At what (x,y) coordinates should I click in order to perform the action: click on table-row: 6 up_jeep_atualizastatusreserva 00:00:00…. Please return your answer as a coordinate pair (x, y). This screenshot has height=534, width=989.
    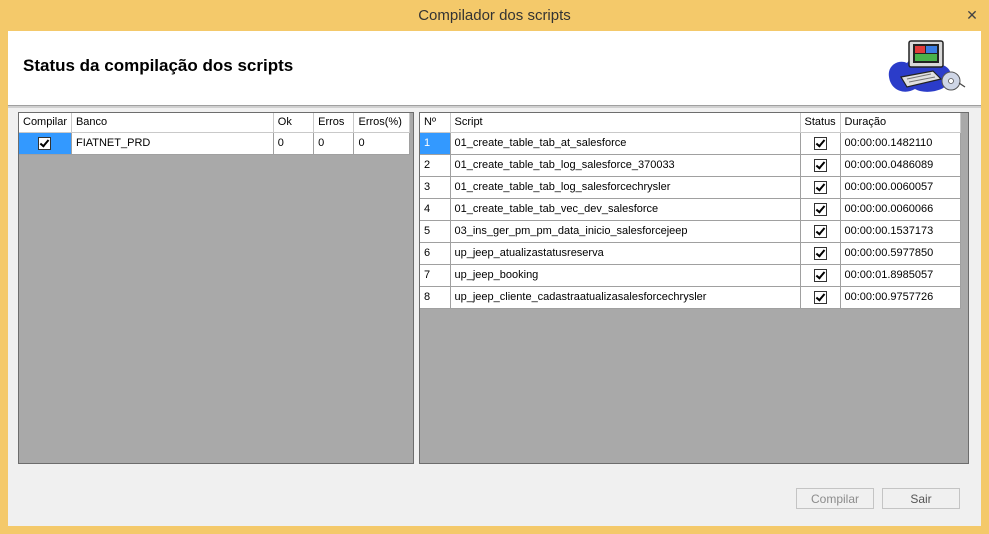
    Looking at the image, I should click on (690, 253).